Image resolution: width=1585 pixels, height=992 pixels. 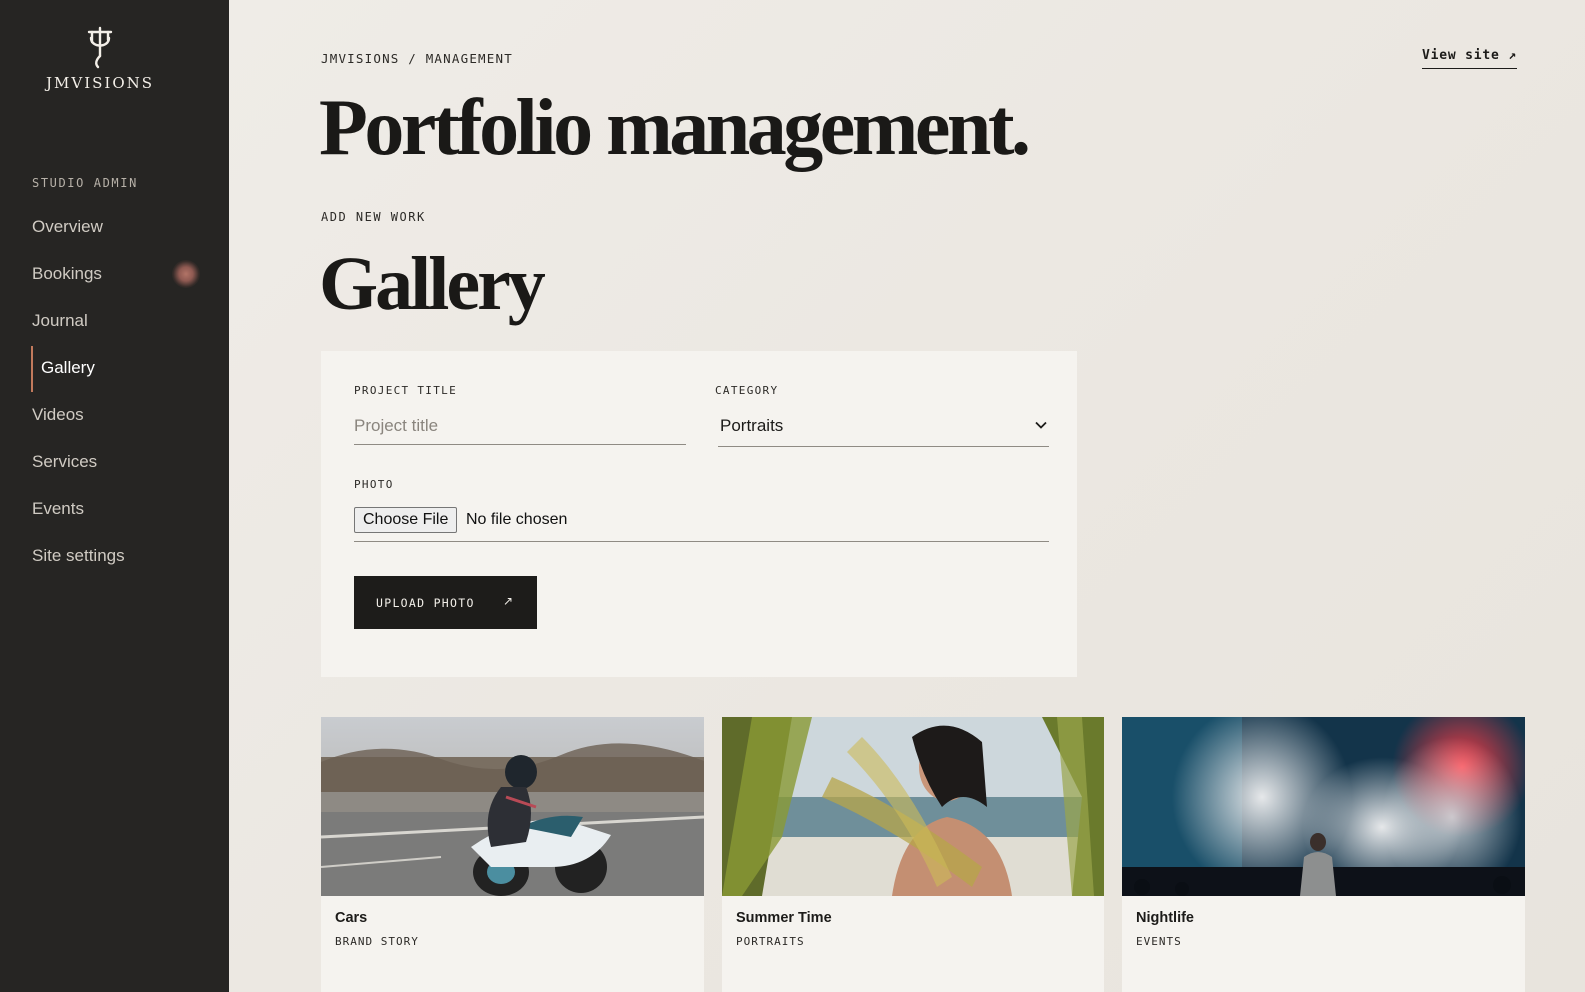 I want to click on sidebar-item-label: Journal, so click(x=60, y=320).